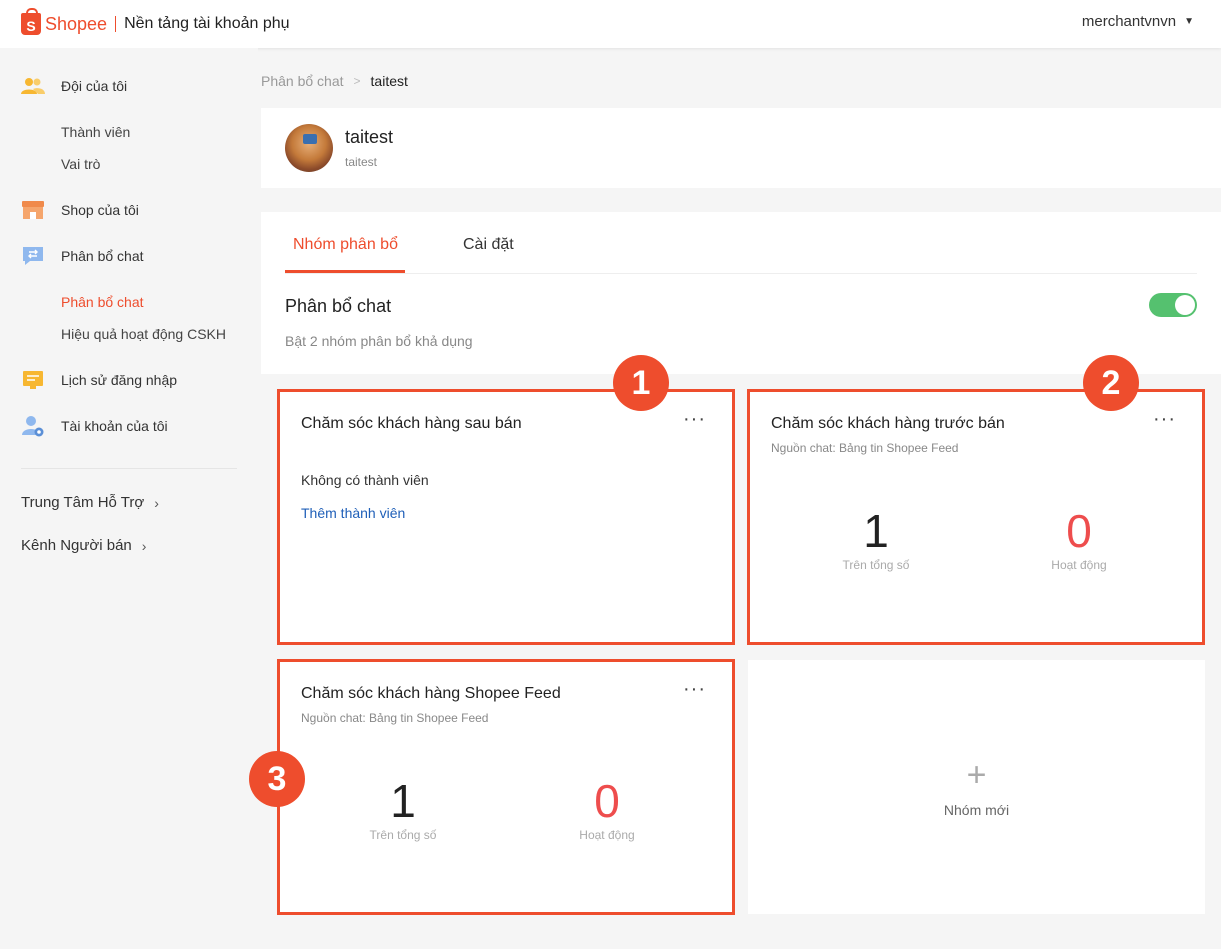  What do you see at coordinates (277, 779) in the screenshot?
I see `callout-badge-3: 3` at bounding box center [277, 779].